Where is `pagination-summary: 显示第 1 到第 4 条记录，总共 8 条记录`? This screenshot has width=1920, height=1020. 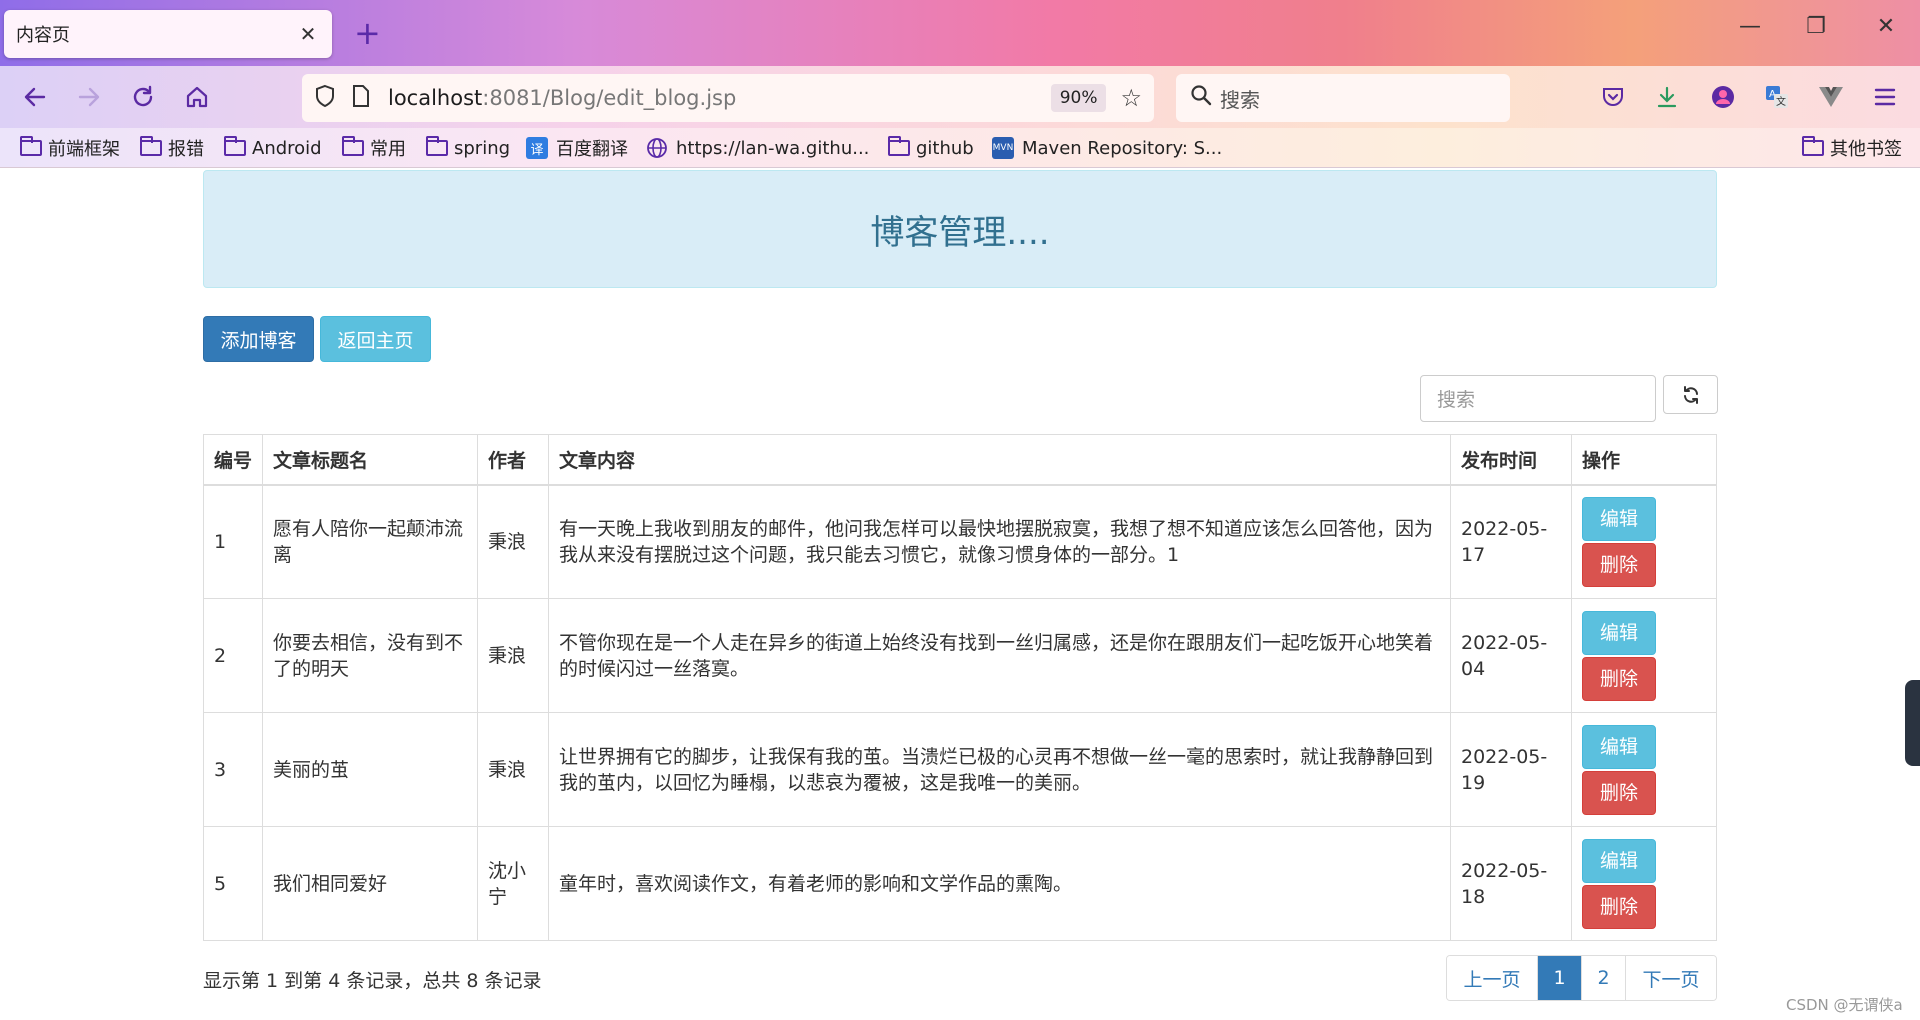 pagination-summary: 显示第 1 到第 4 条记录，总共 8 条记录 is located at coordinates (372, 981).